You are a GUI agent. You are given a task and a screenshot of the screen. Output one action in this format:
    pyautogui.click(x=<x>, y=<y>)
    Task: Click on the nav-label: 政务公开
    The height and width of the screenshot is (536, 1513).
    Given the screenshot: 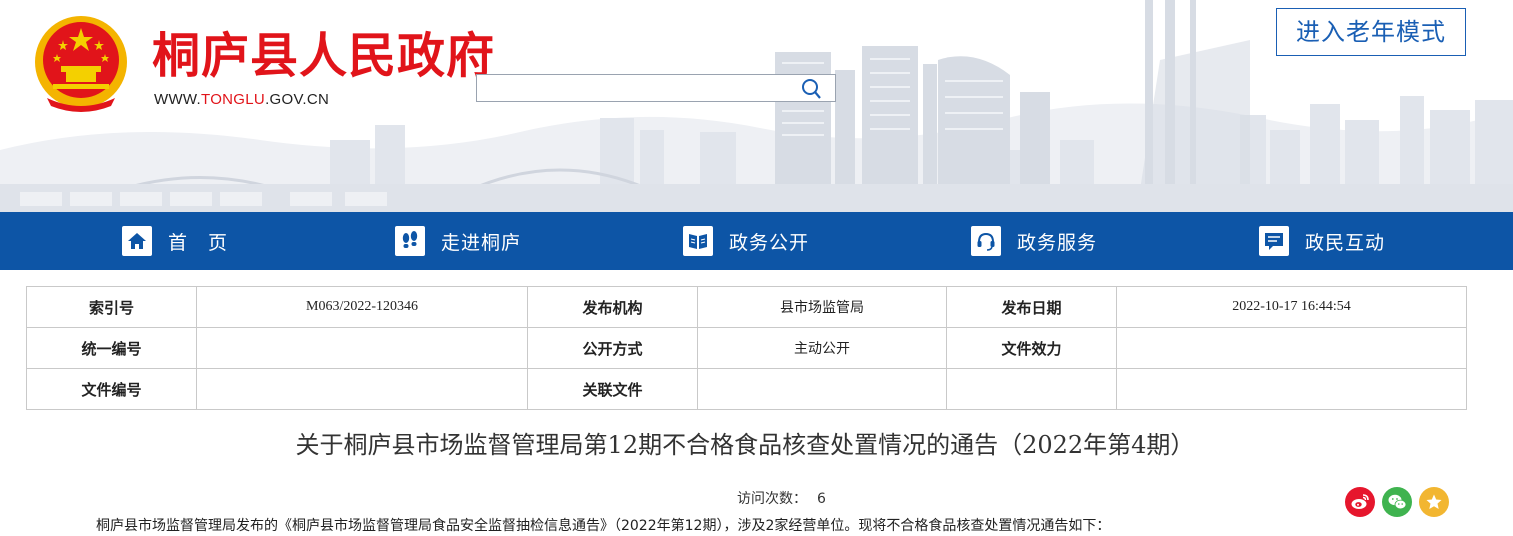 What is the action you would take?
    pyautogui.click(x=769, y=242)
    